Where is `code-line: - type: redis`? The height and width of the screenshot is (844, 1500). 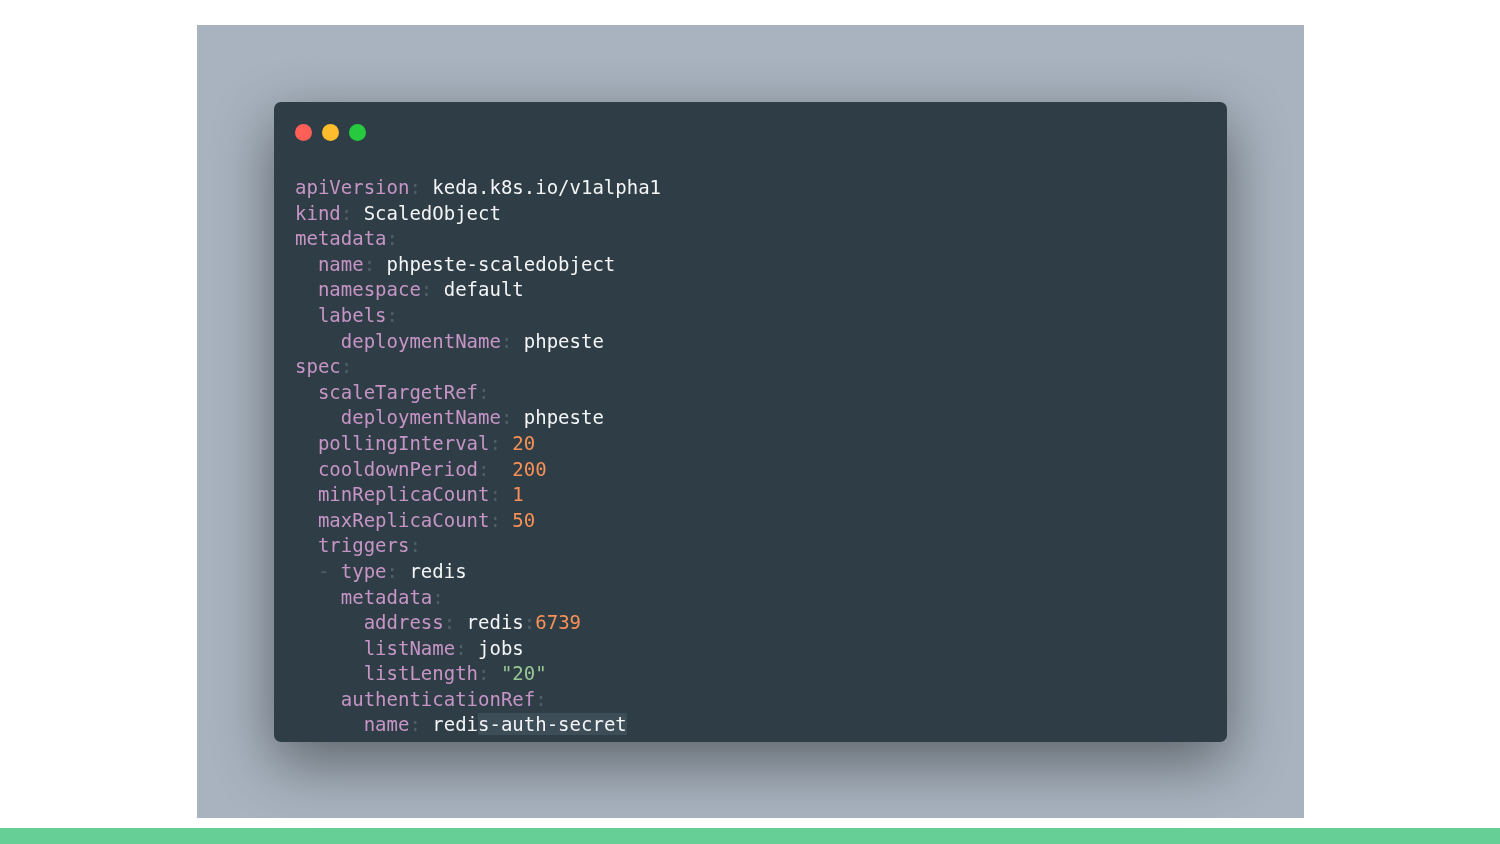
code-line: - type: redis is located at coordinates (391, 571).